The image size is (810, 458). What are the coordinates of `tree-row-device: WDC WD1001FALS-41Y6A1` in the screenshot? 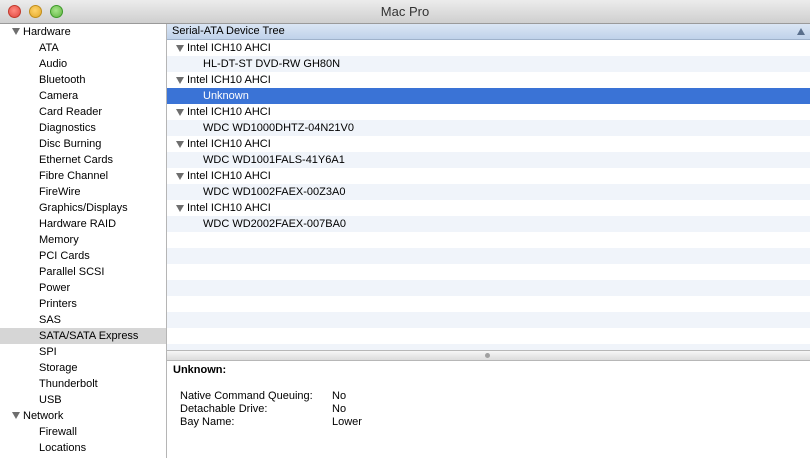 It's located at (488, 160).